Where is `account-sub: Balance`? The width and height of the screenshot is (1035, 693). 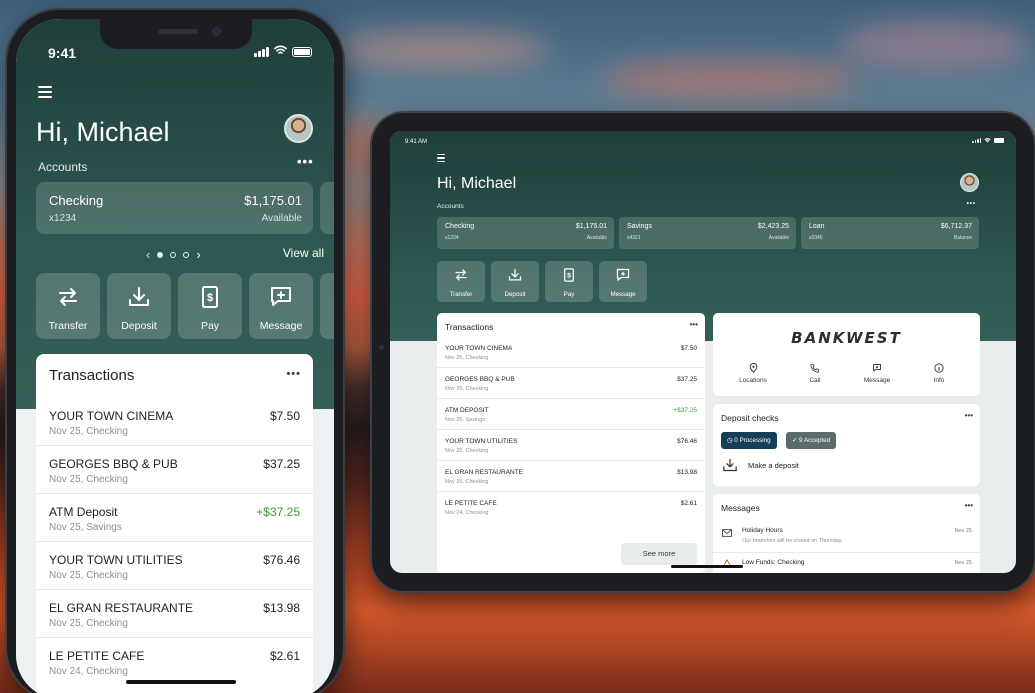 account-sub: Balance is located at coordinates (962, 238).